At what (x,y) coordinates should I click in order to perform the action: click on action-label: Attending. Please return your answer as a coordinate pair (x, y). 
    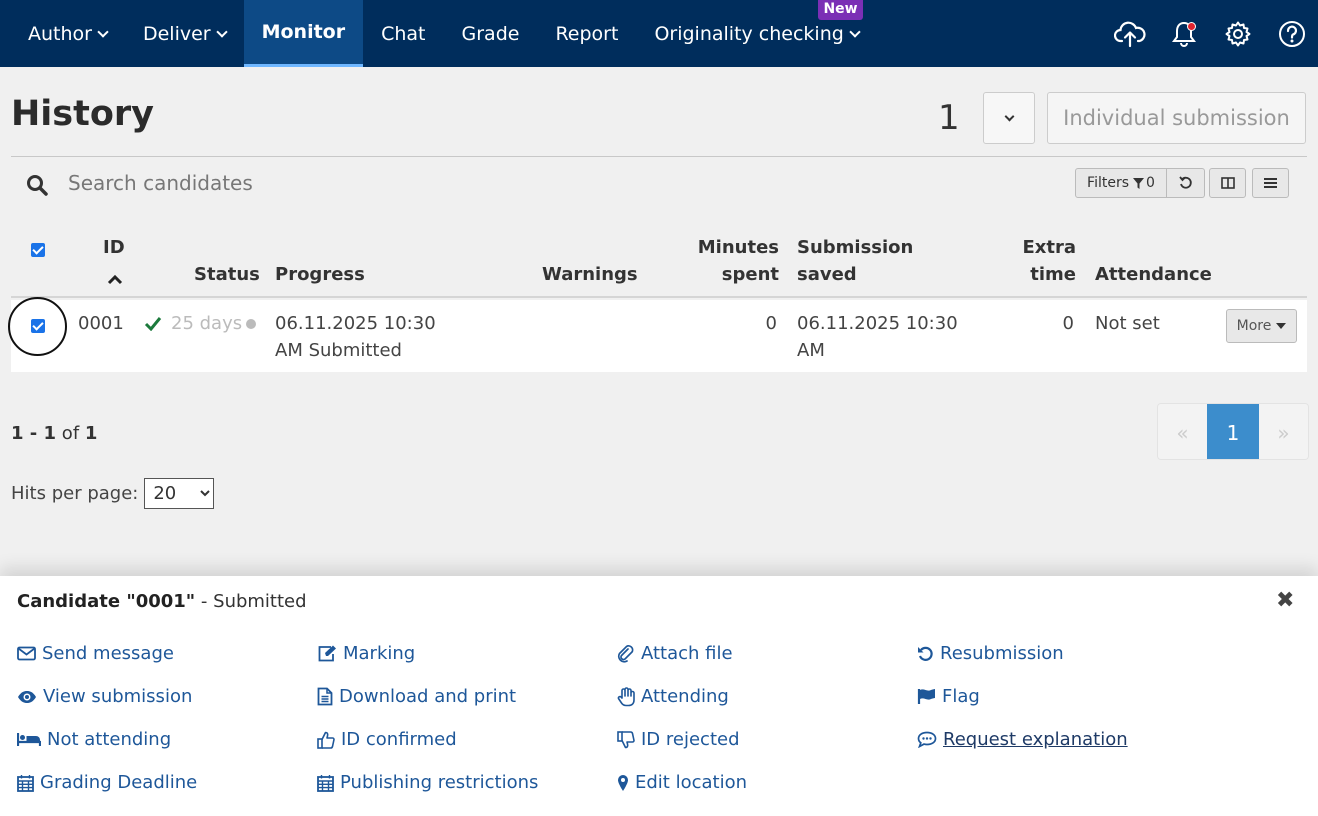
    Looking at the image, I should click on (685, 696).